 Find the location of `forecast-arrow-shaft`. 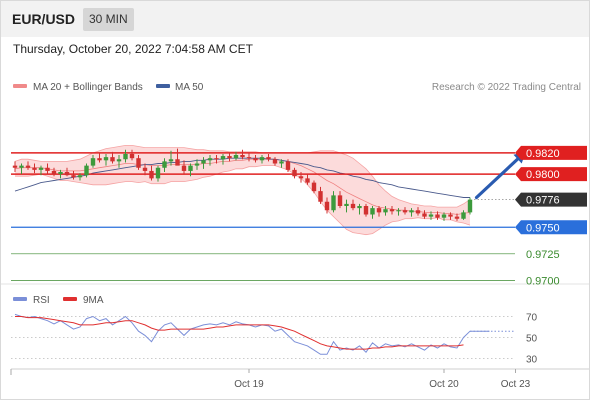

forecast-arrow-shaft is located at coordinates (499, 176).